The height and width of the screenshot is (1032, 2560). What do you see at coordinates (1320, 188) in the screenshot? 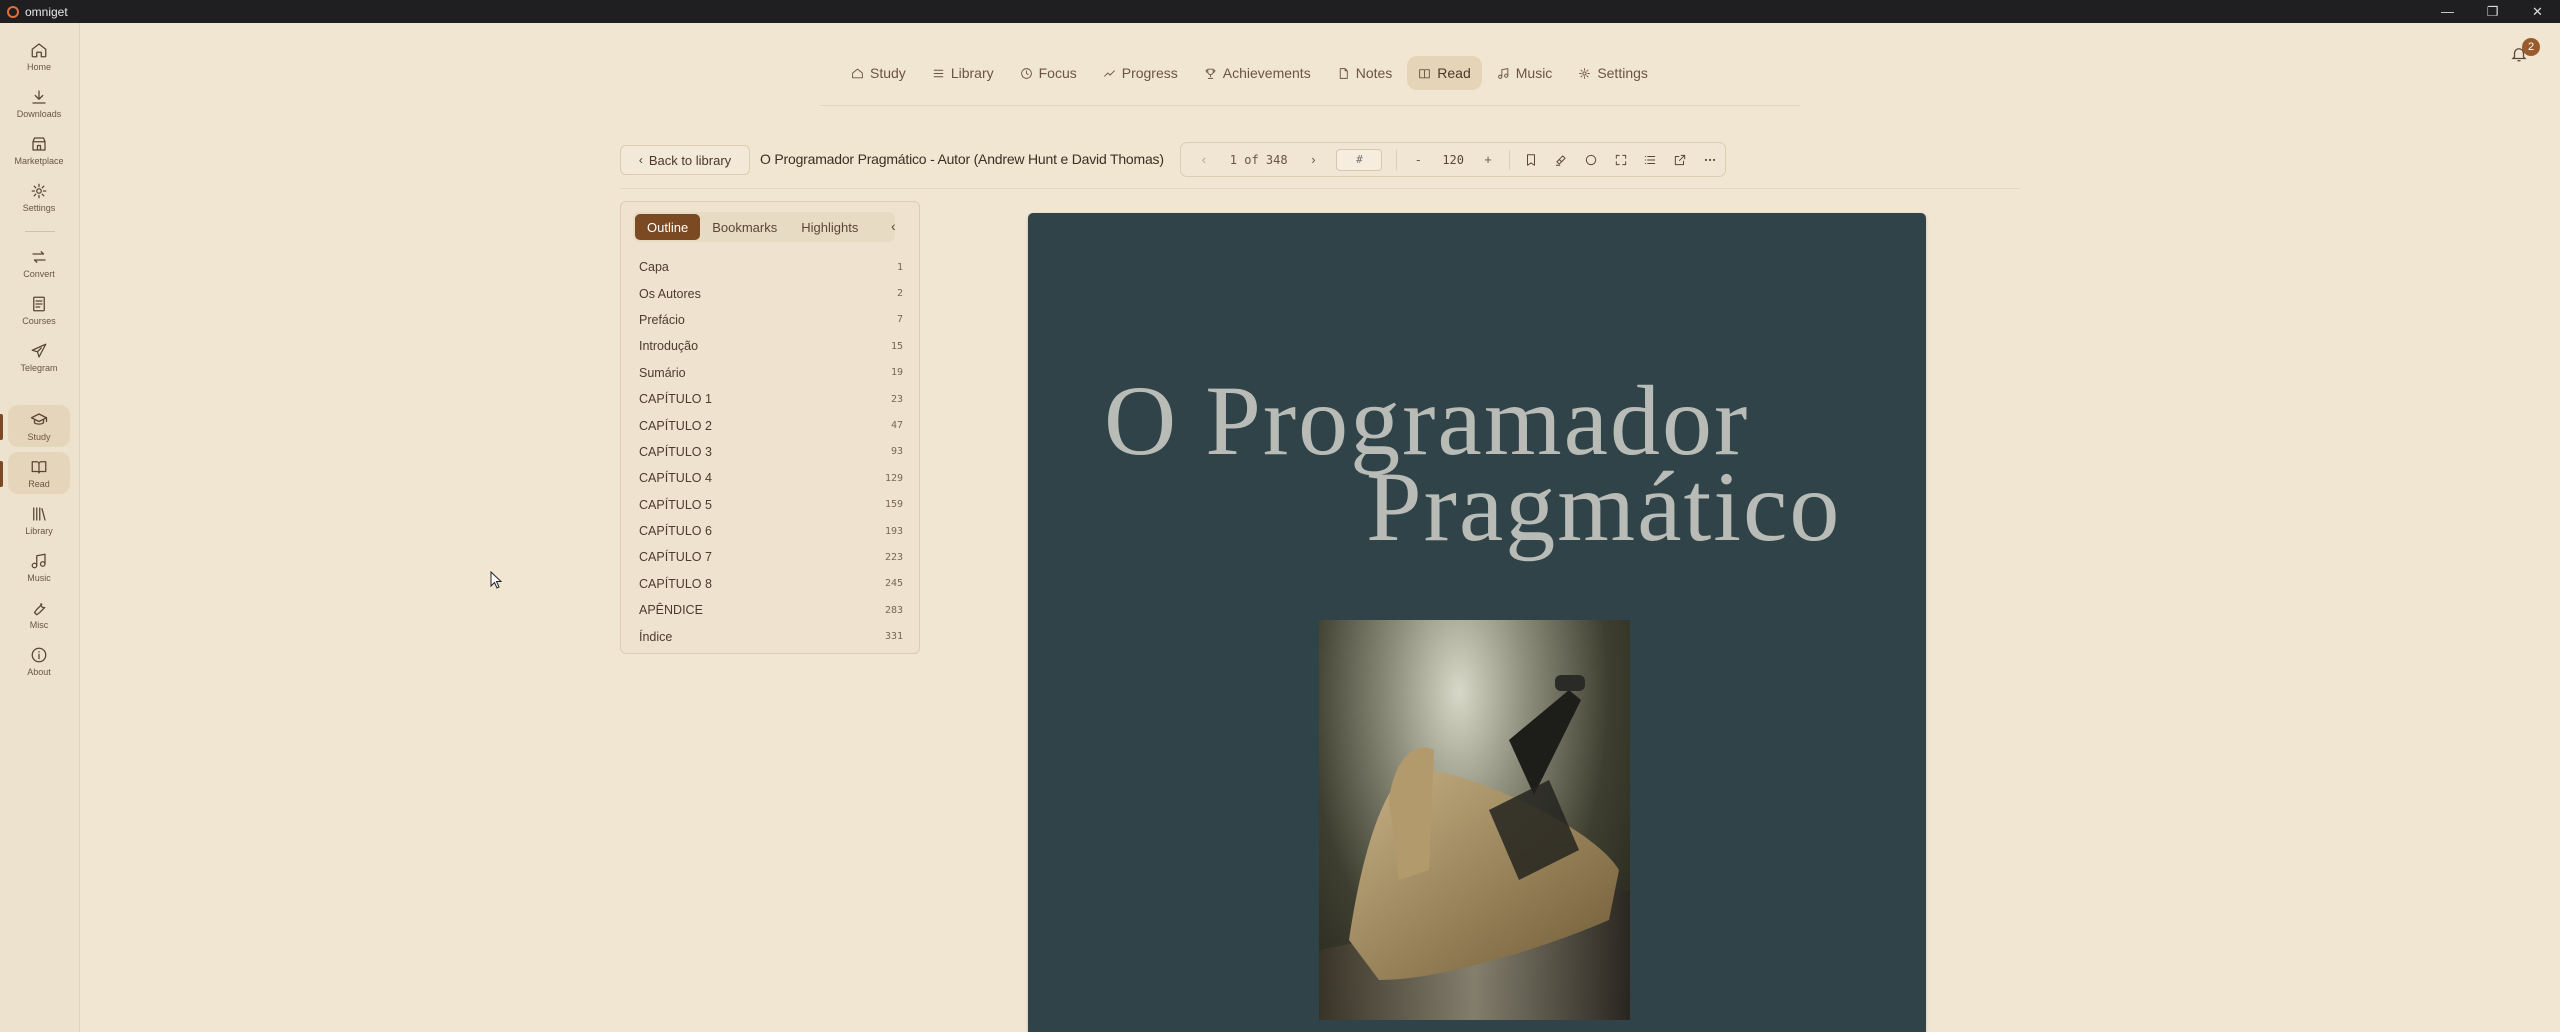
I see `reader-header-divider` at bounding box center [1320, 188].